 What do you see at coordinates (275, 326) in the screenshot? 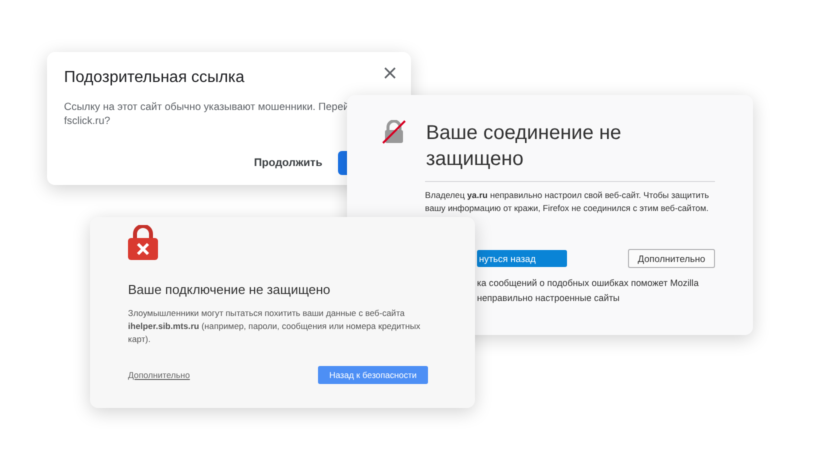
I see `dialog-text: Злоумышленники могут пытаться похитить ваши данные с веб-сайта ihelper.sib.mts.ru (например, пароли, сообщения или номера кредитных карт).` at bounding box center [275, 326].